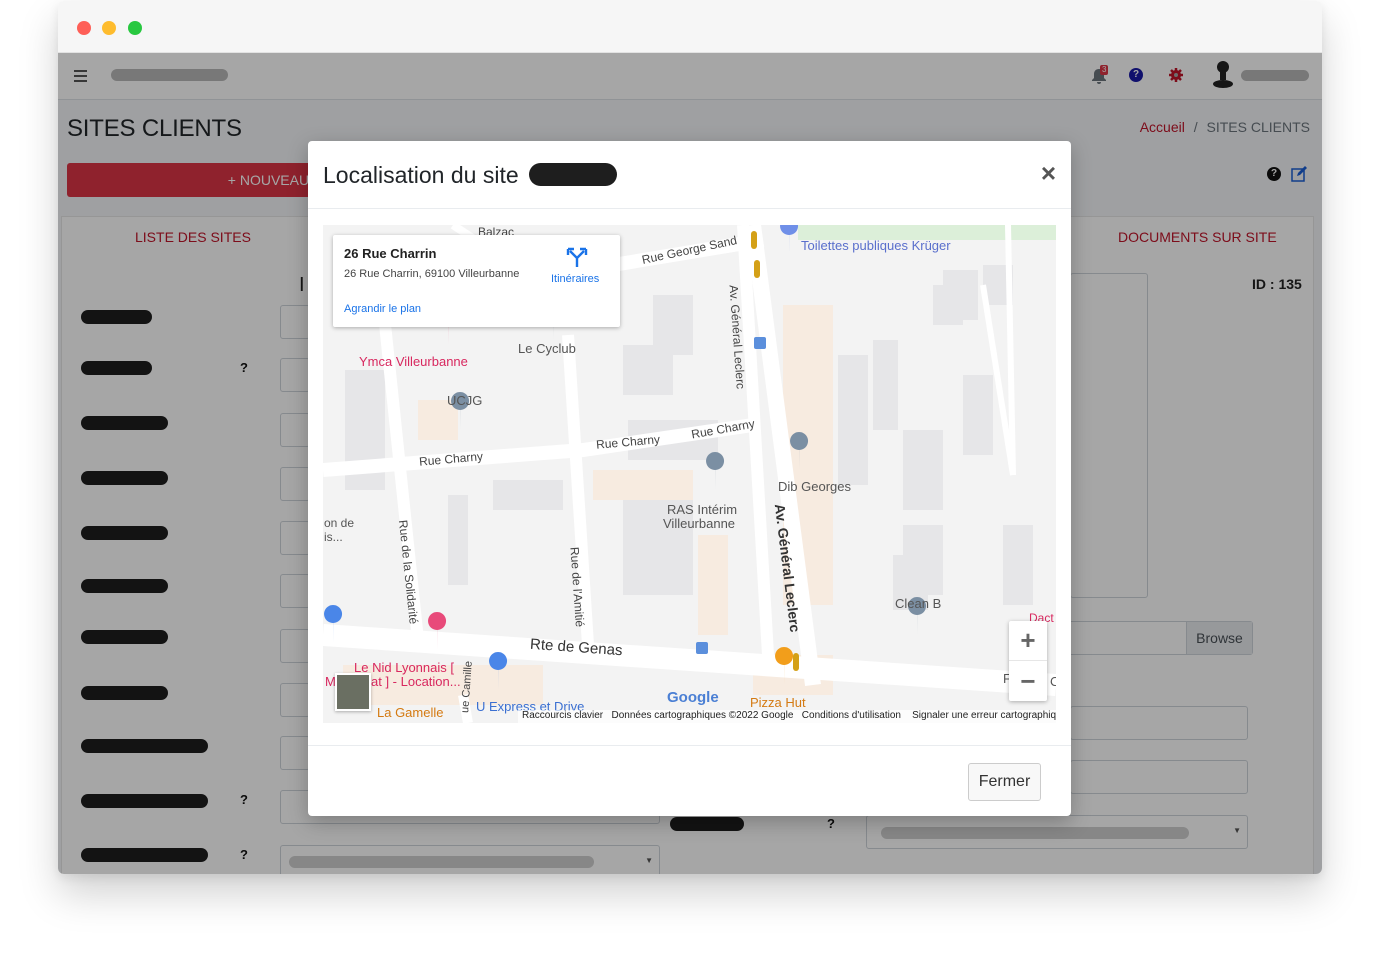 The image size is (1380, 954). I want to click on report-error-link: Signaler une erreur cartographique, so click(984, 715).